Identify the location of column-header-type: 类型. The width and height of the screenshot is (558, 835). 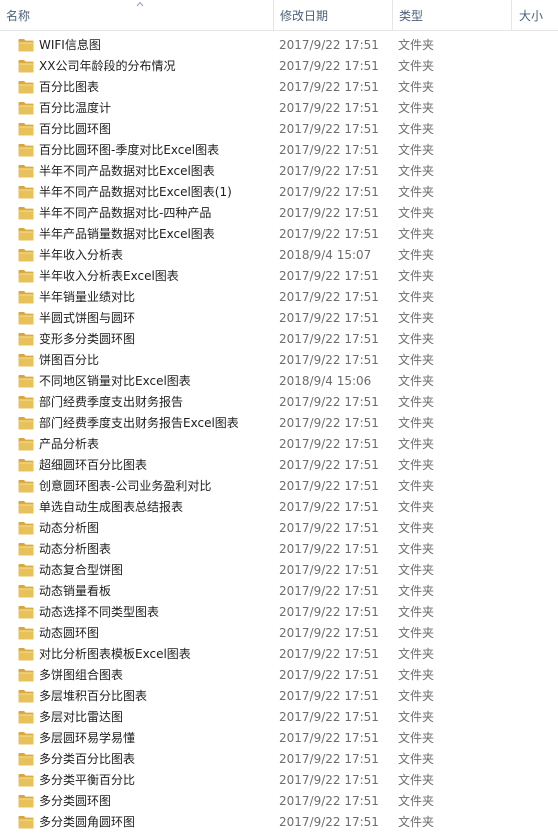
(451, 15).